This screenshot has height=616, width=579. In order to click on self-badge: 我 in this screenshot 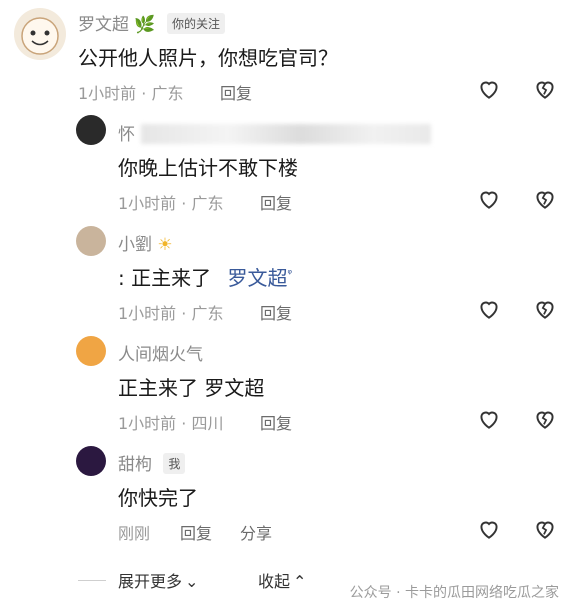, I will do `click(174, 463)`.